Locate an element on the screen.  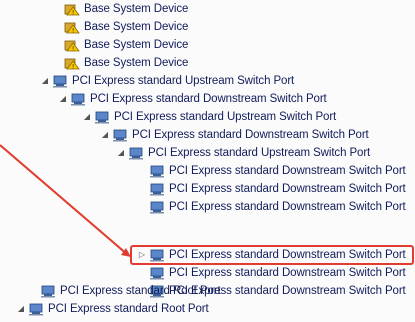
highlight-box is located at coordinates (272, 255).